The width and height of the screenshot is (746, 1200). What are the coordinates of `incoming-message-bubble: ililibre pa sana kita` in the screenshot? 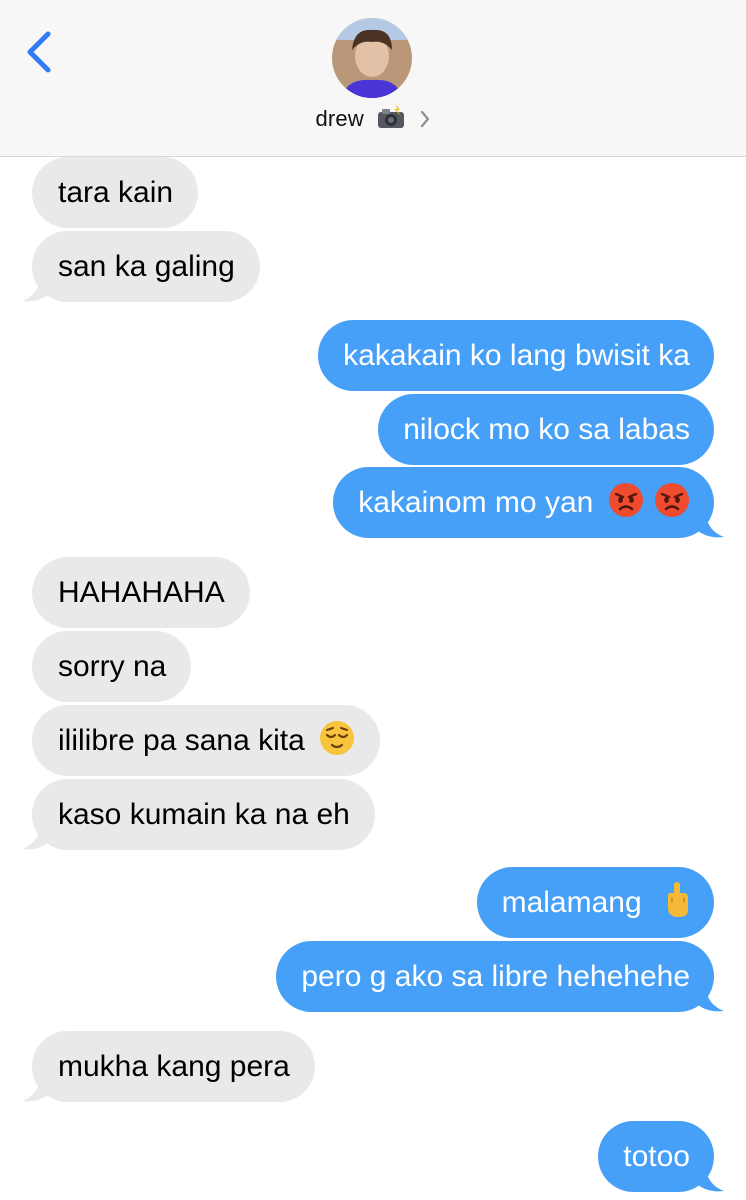 It's located at (206, 740).